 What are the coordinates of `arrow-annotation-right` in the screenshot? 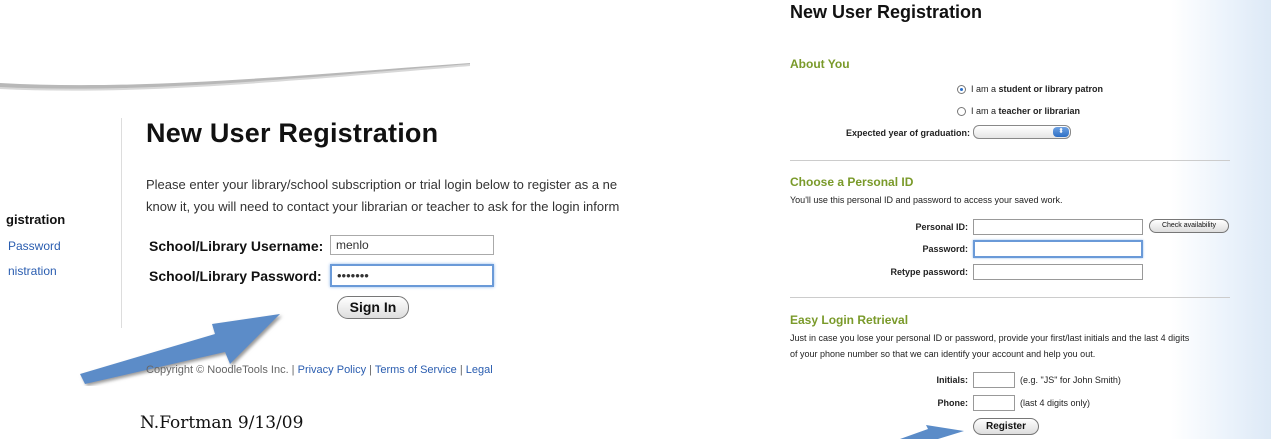 It's located at (932, 432).